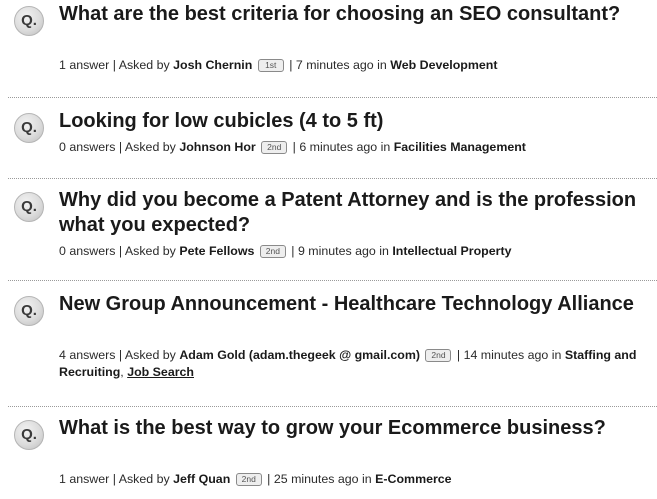 The image size is (657, 499). What do you see at coordinates (506, 355) in the screenshot?
I see `time-ago: 14 minutes ago` at bounding box center [506, 355].